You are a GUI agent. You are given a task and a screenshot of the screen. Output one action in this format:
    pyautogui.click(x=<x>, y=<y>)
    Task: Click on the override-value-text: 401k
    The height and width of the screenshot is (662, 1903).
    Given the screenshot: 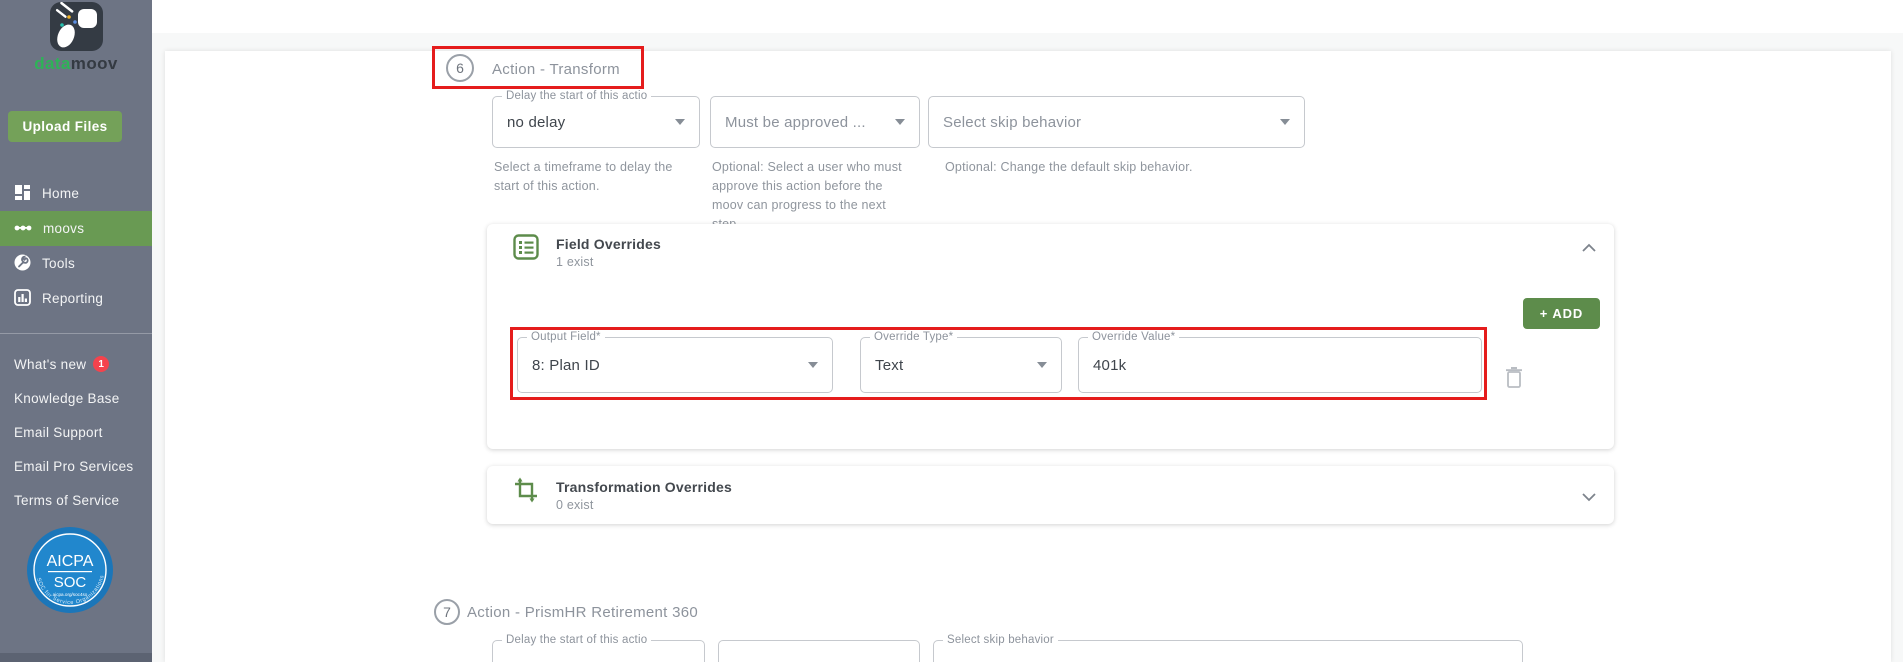 What is the action you would take?
    pyautogui.click(x=1110, y=365)
    